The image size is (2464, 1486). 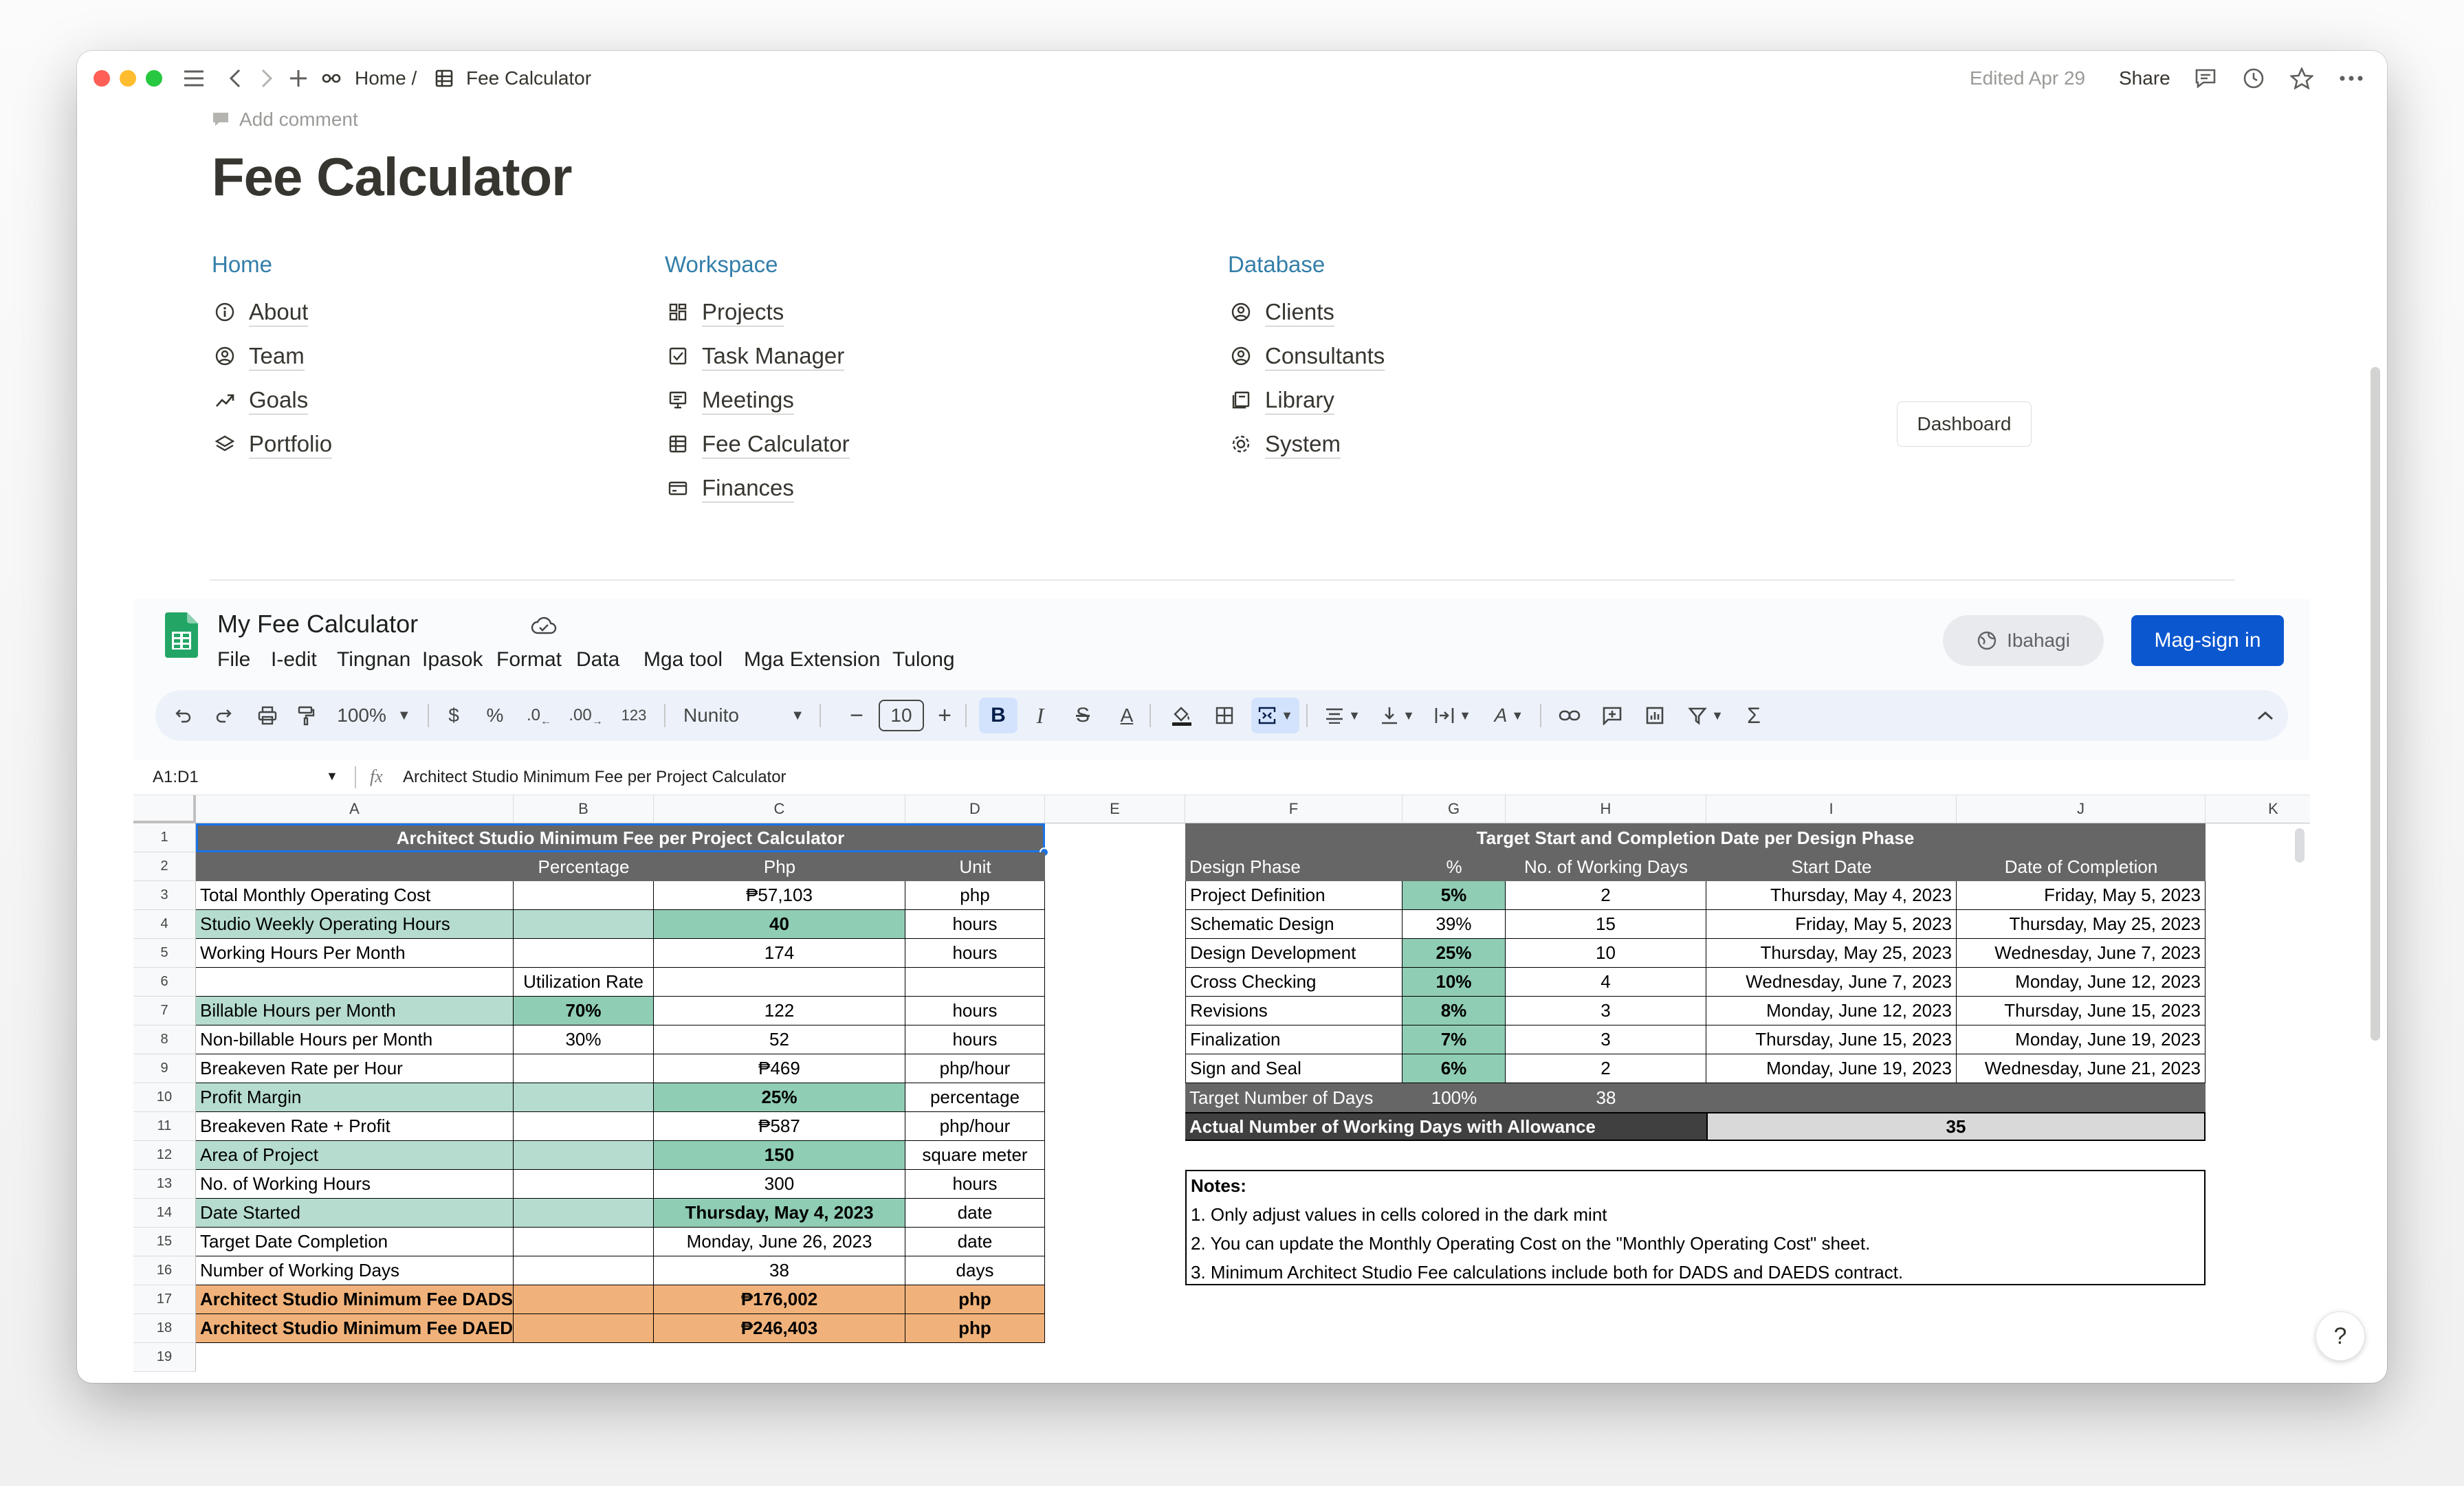 What do you see at coordinates (355, 895) in the screenshot?
I see `table-cell: Total Monthly Operating Cost` at bounding box center [355, 895].